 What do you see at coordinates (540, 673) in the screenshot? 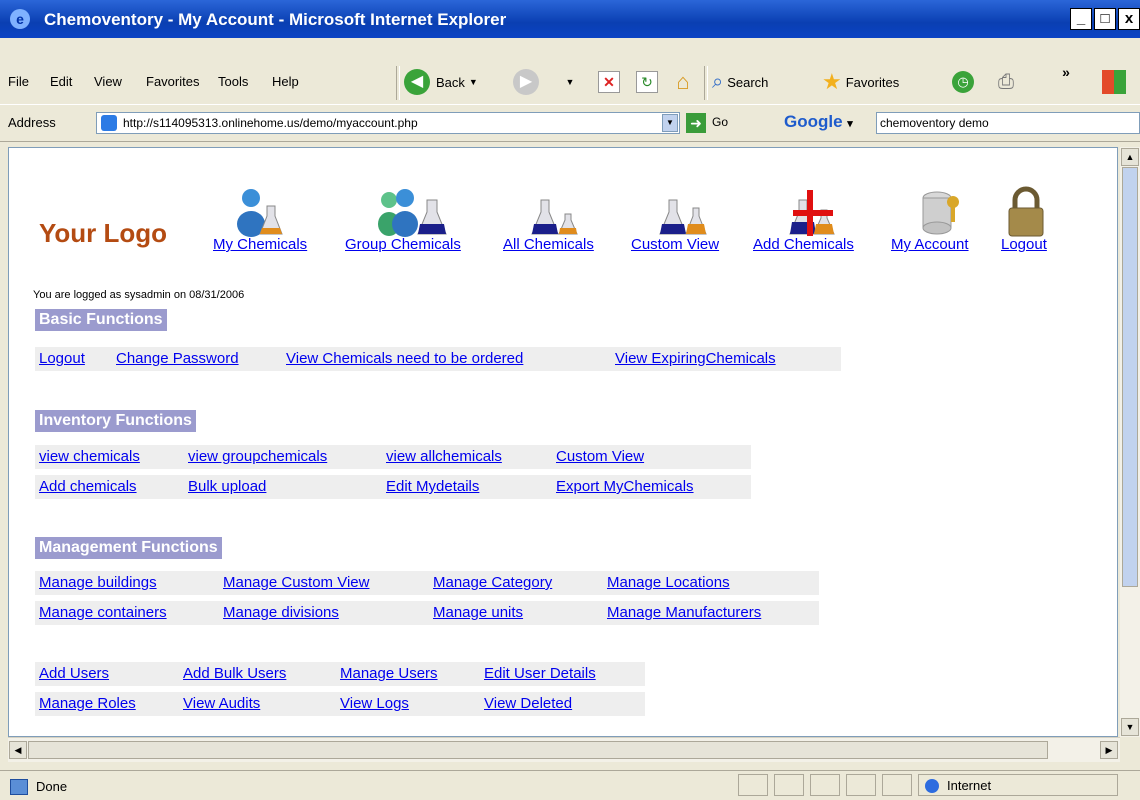
I see `link-edit-user-details: Edit User Details` at bounding box center [540, 673].